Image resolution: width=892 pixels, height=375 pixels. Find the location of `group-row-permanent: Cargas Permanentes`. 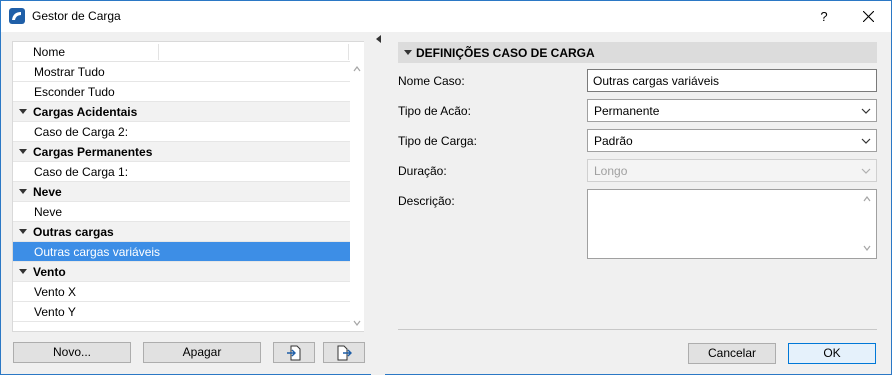

group-row-permanent: Cargas Permanentes is located at coordinates (181, 152).